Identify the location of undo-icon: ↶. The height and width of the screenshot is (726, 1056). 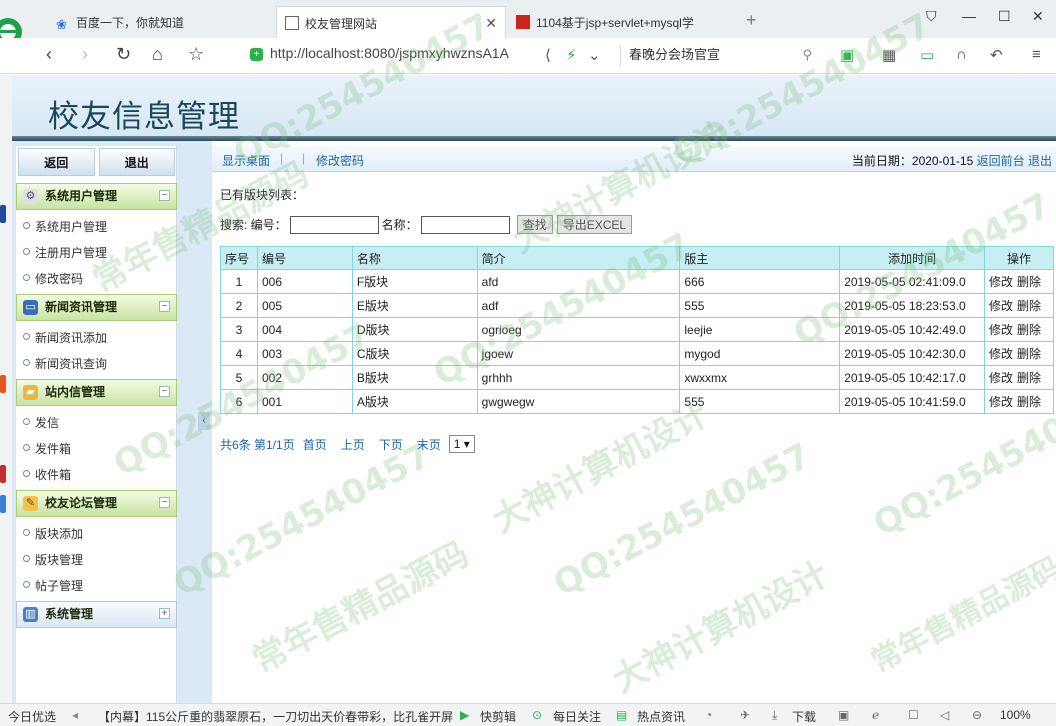
(996, 55).